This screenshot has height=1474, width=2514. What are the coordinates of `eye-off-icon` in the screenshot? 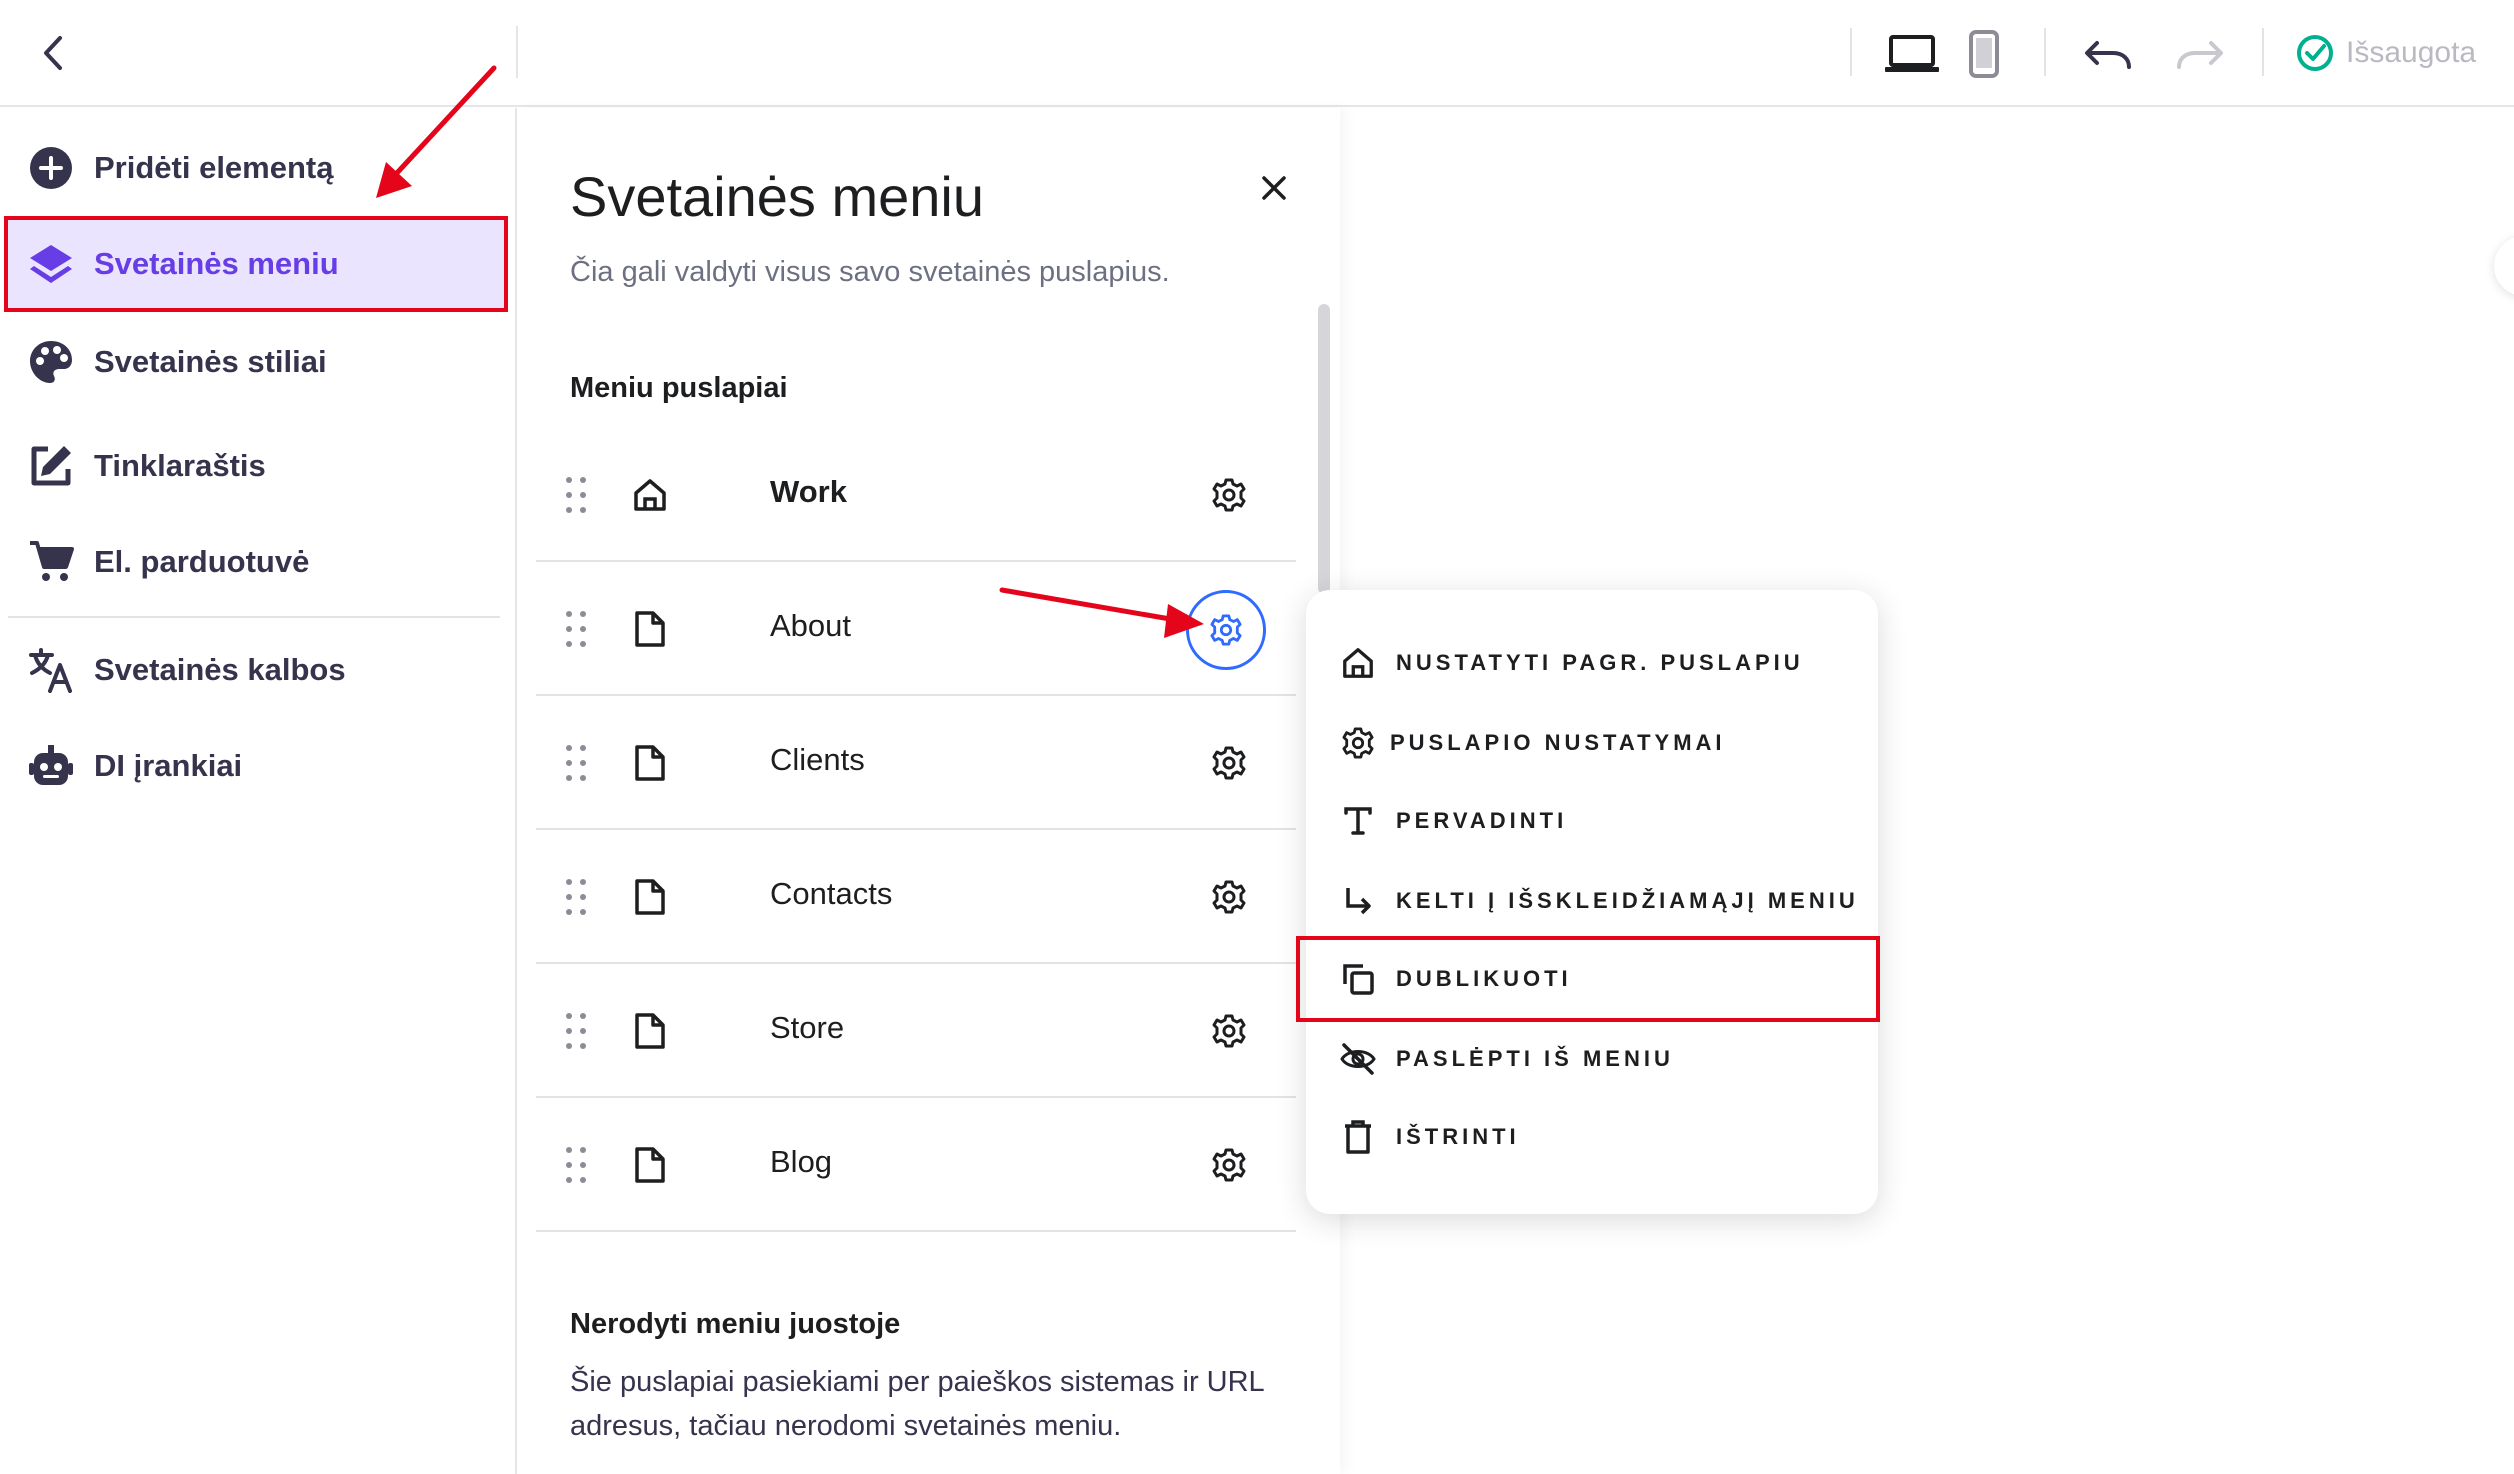 It's located at (1358, 1059).